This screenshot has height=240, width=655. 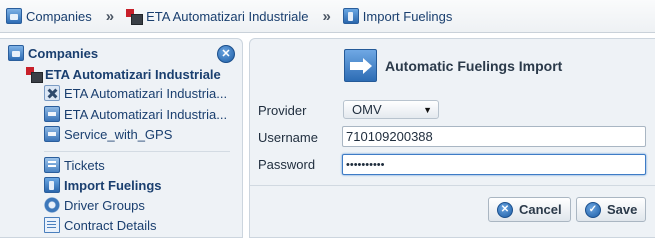 What do you see at coordinates (113, 185) in the screenshot?
I see `sidebar-item-label: Import Fuelings` at bounding box center [113, 185].